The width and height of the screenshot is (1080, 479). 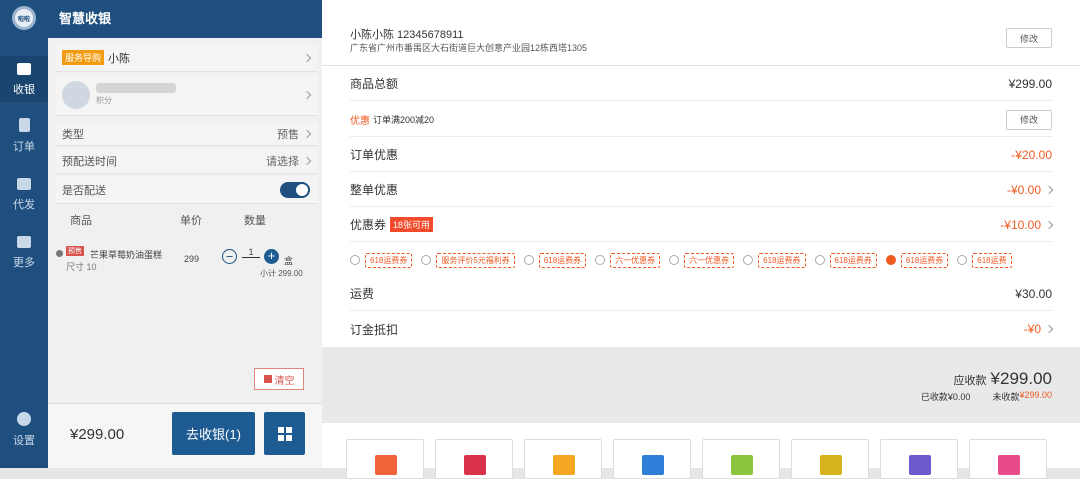 What do you see at coordinates (386, 465) in the screenshot?
I see `wallet-icon` at bounding box center [386, 465].